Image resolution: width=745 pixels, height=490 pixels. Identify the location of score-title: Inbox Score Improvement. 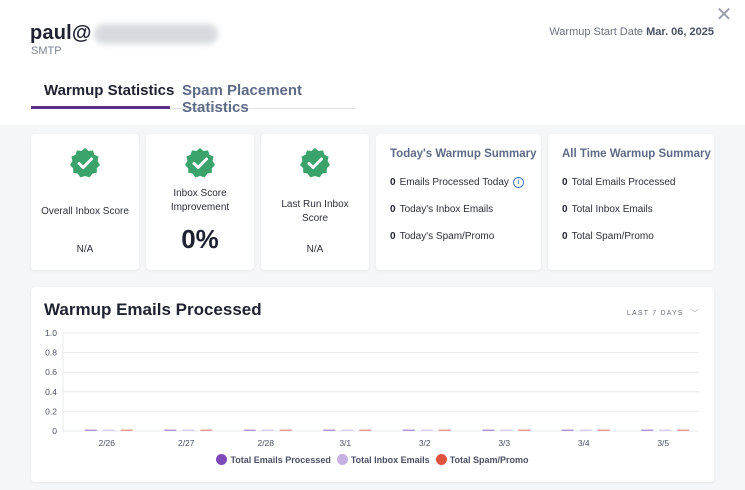
(200, 200).